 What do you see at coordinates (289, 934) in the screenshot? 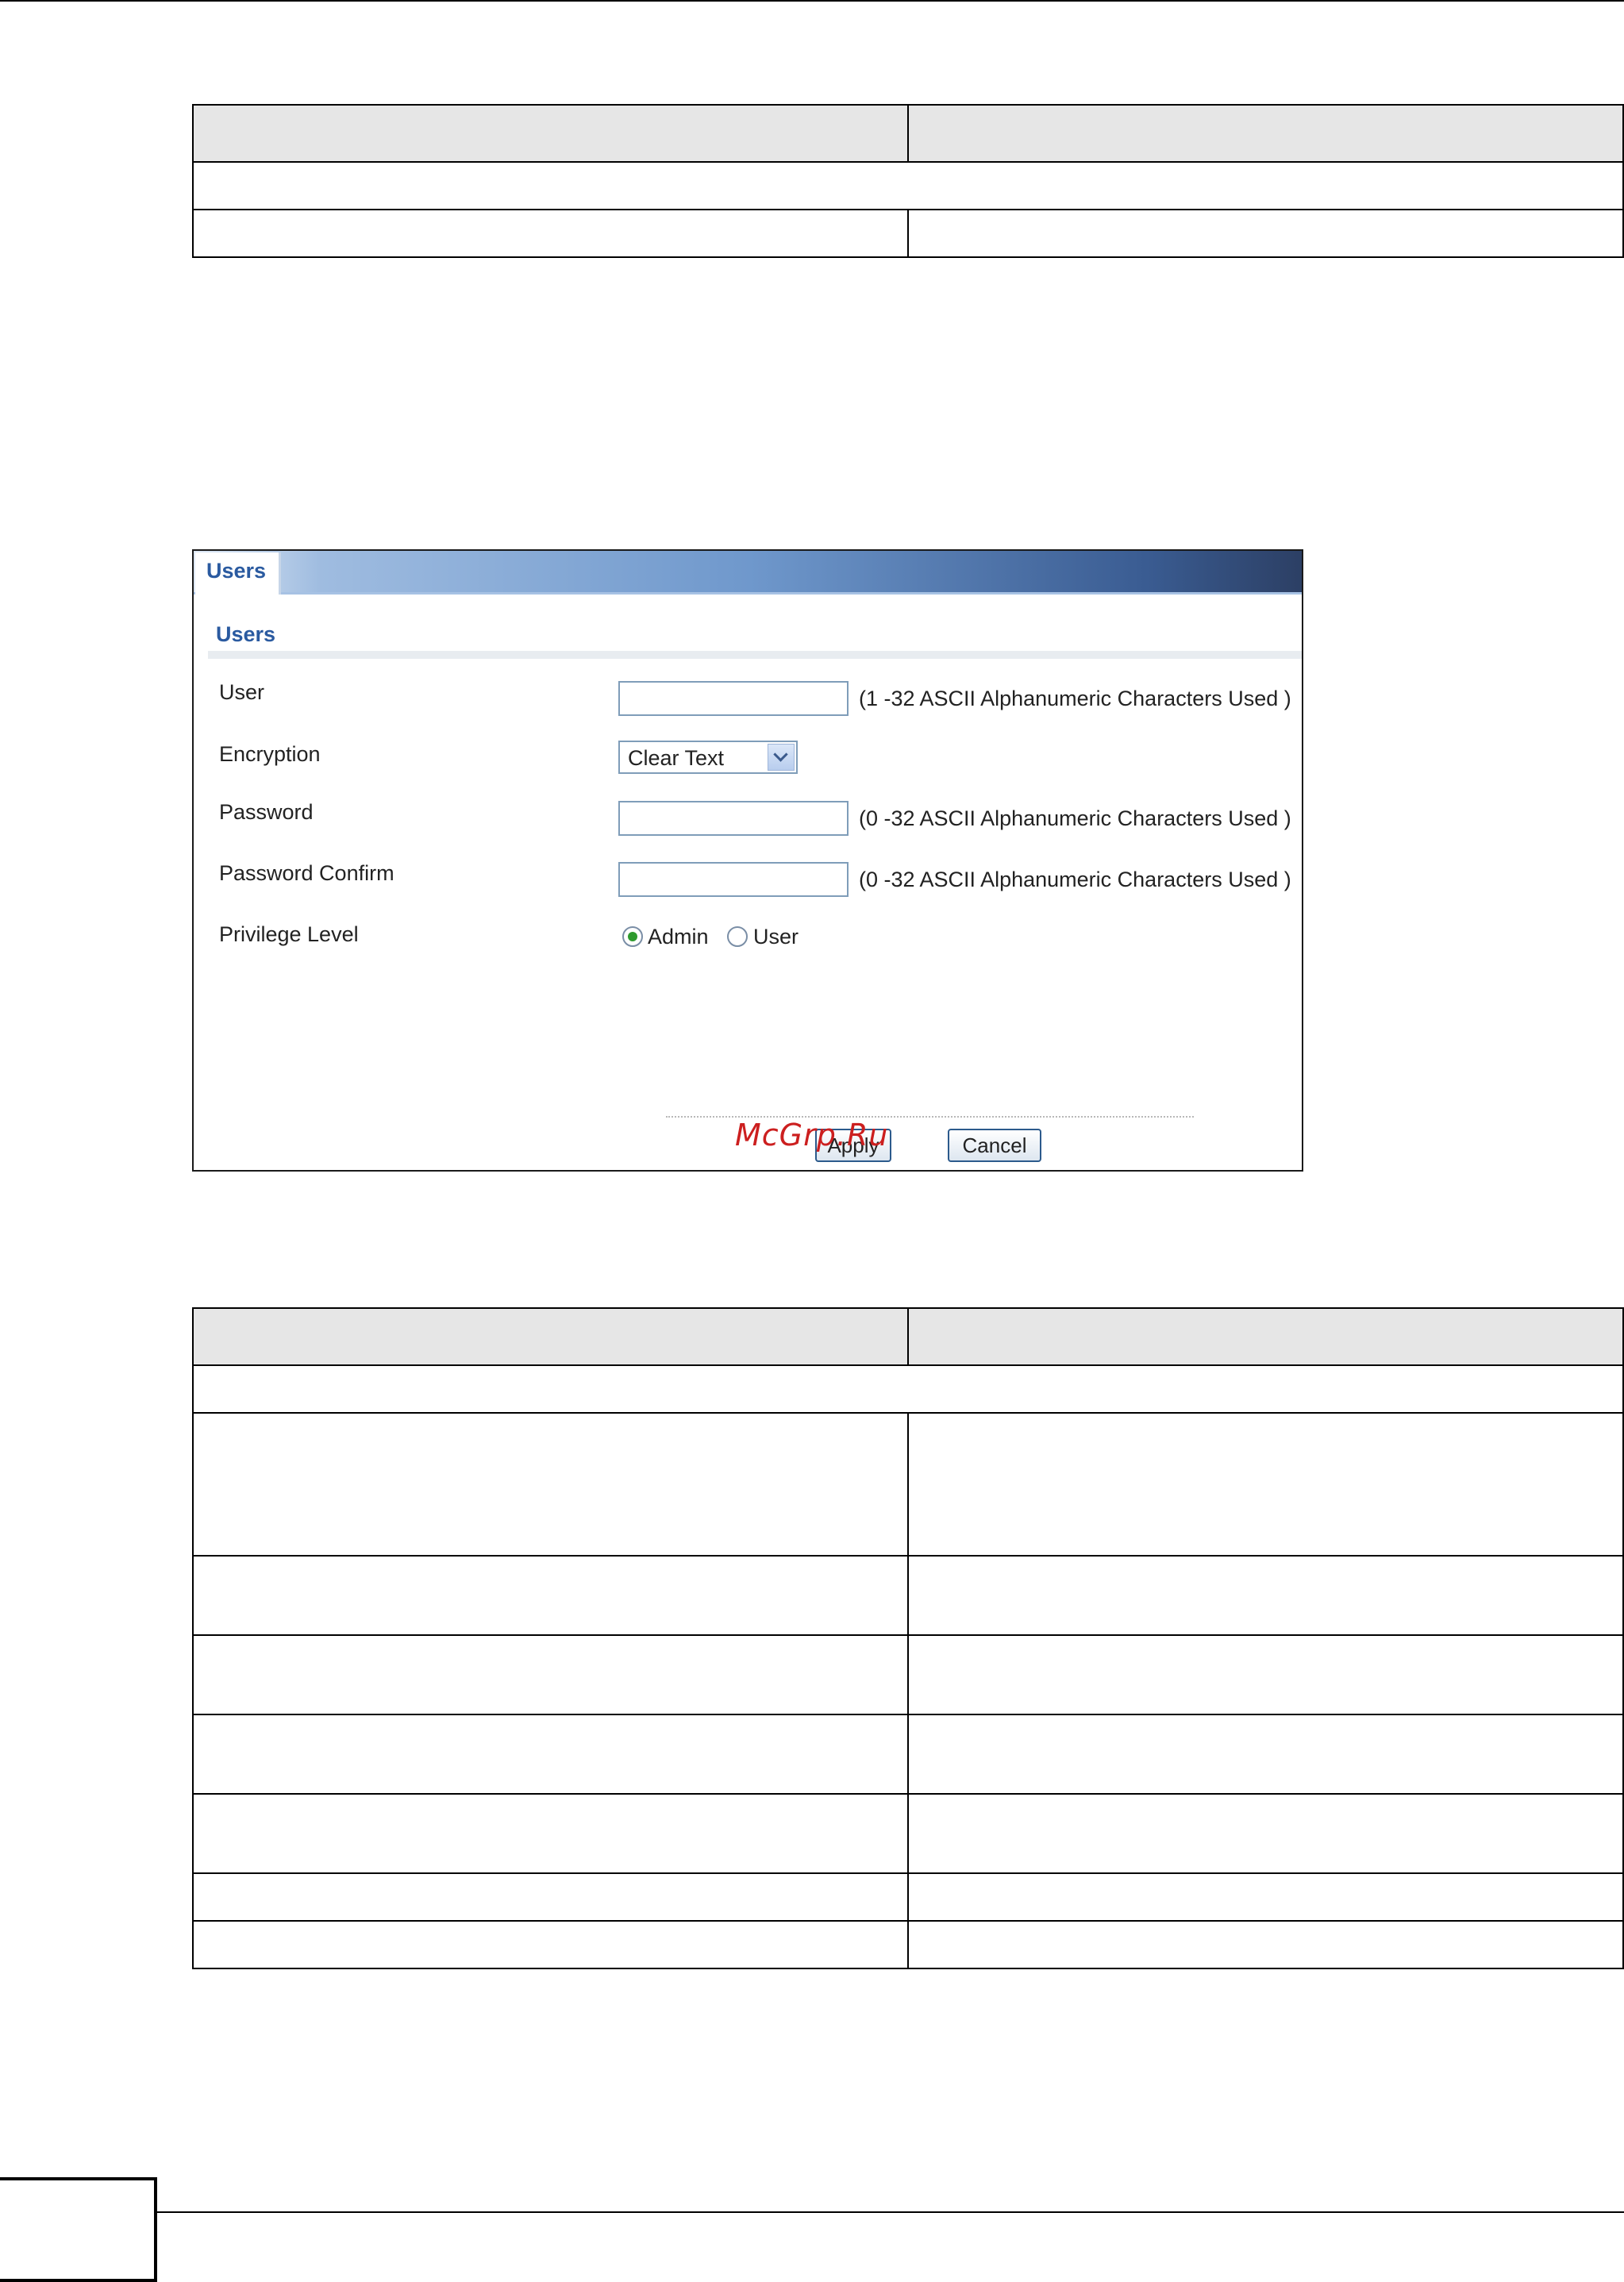
I see `privilege-level-label: Privilege Level` at bounding box center [289, 934].